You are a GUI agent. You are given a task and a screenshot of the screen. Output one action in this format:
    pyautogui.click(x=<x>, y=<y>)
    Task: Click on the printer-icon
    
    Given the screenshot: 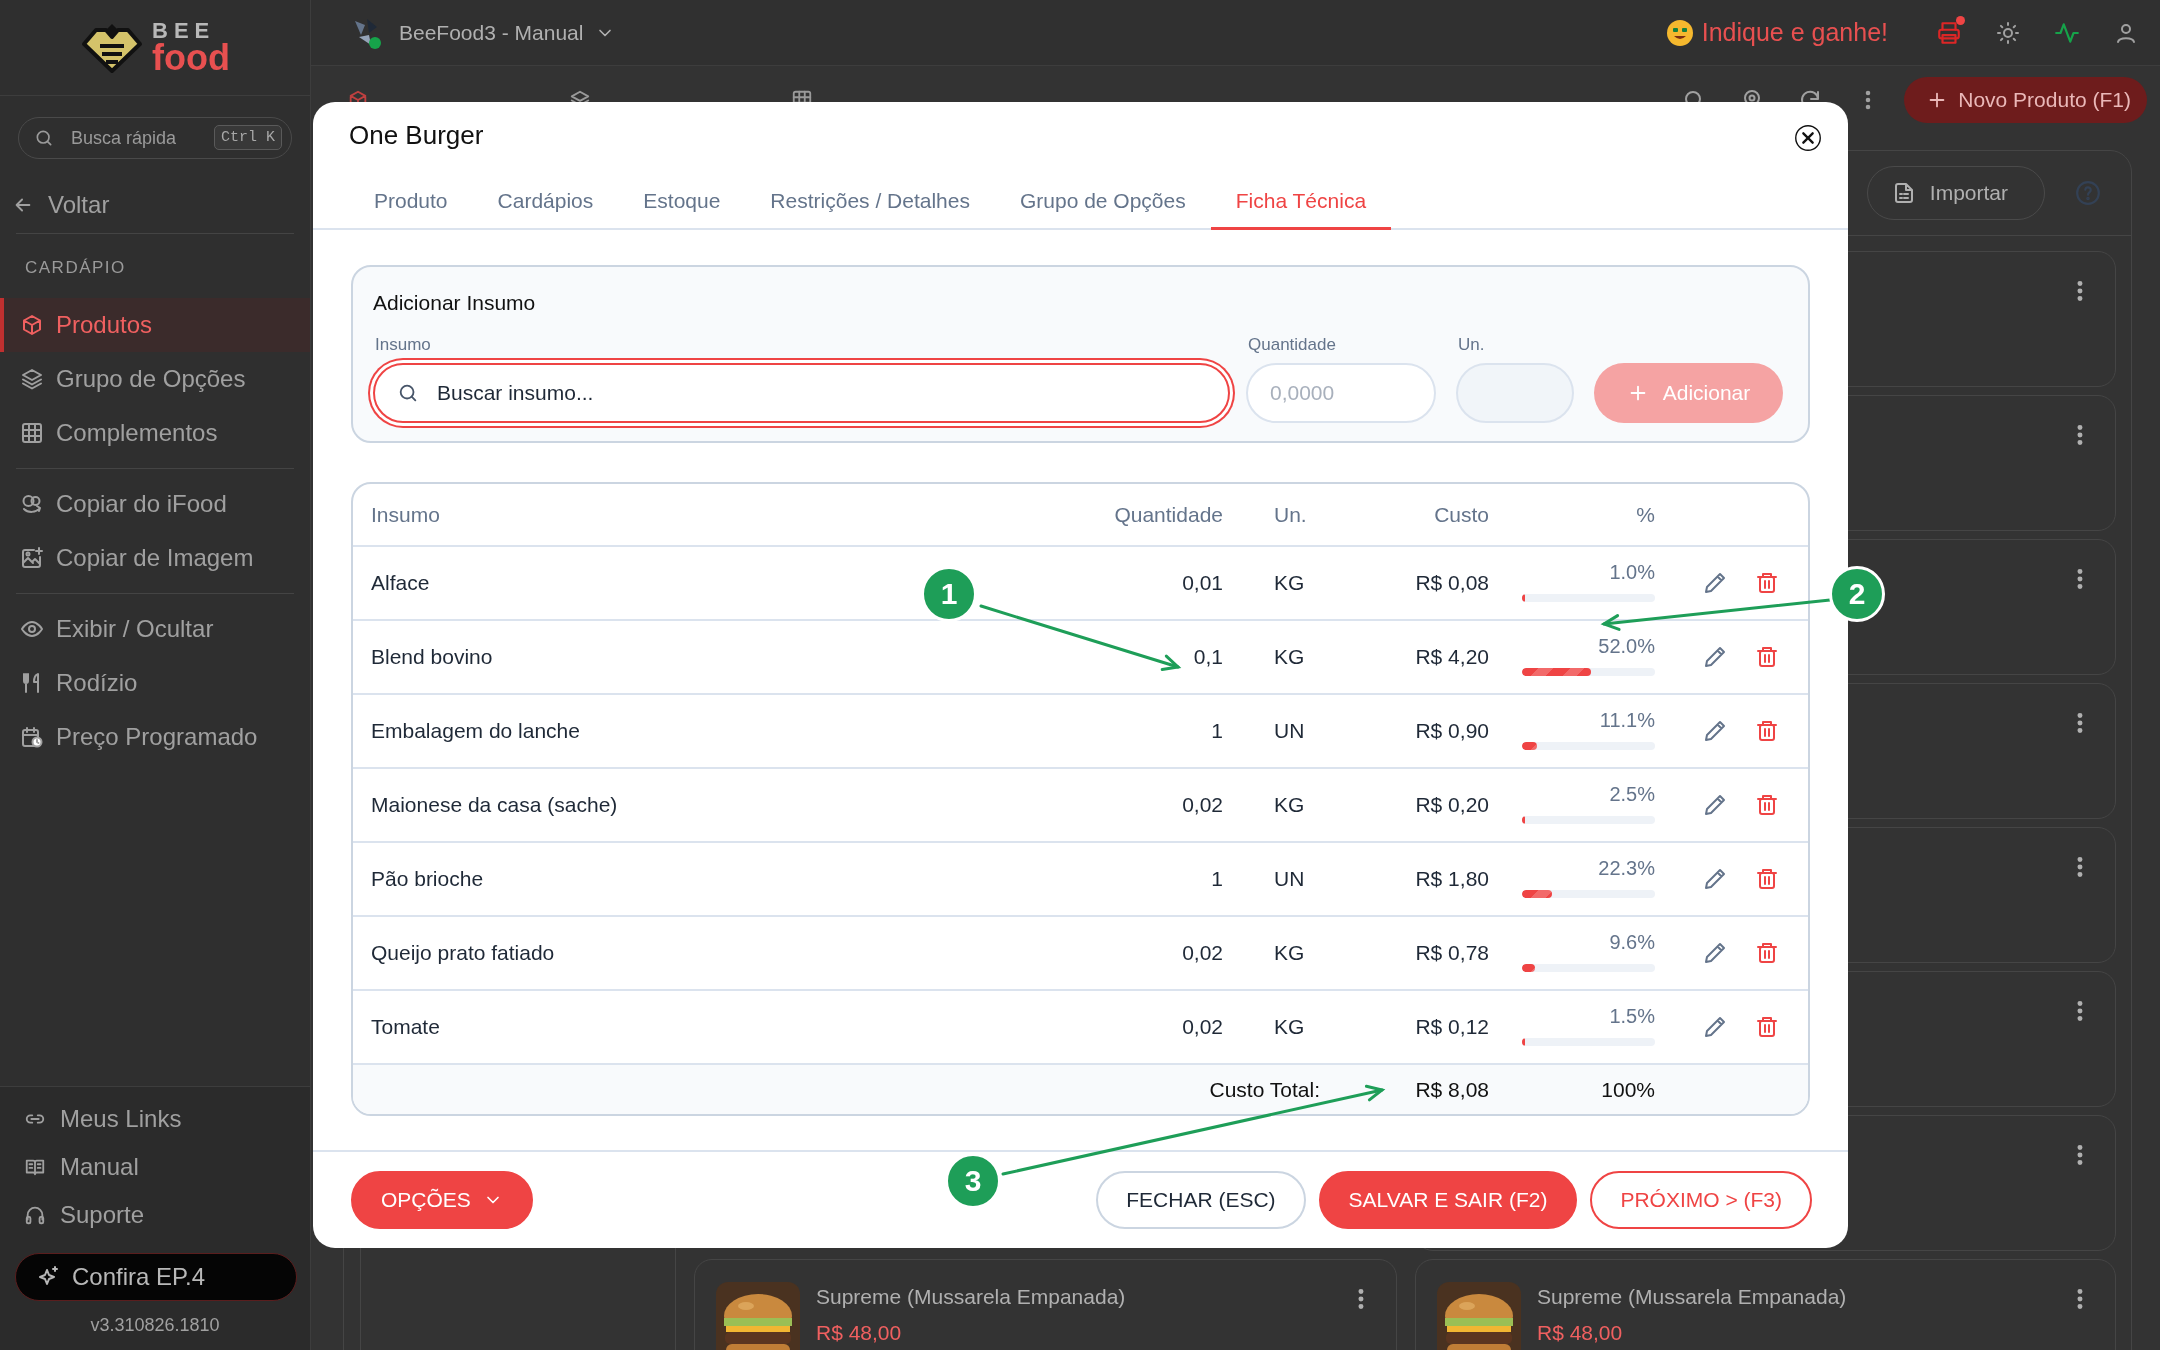 What is the action you would take?
    pyautogui.click(x=1949, y=32)
    